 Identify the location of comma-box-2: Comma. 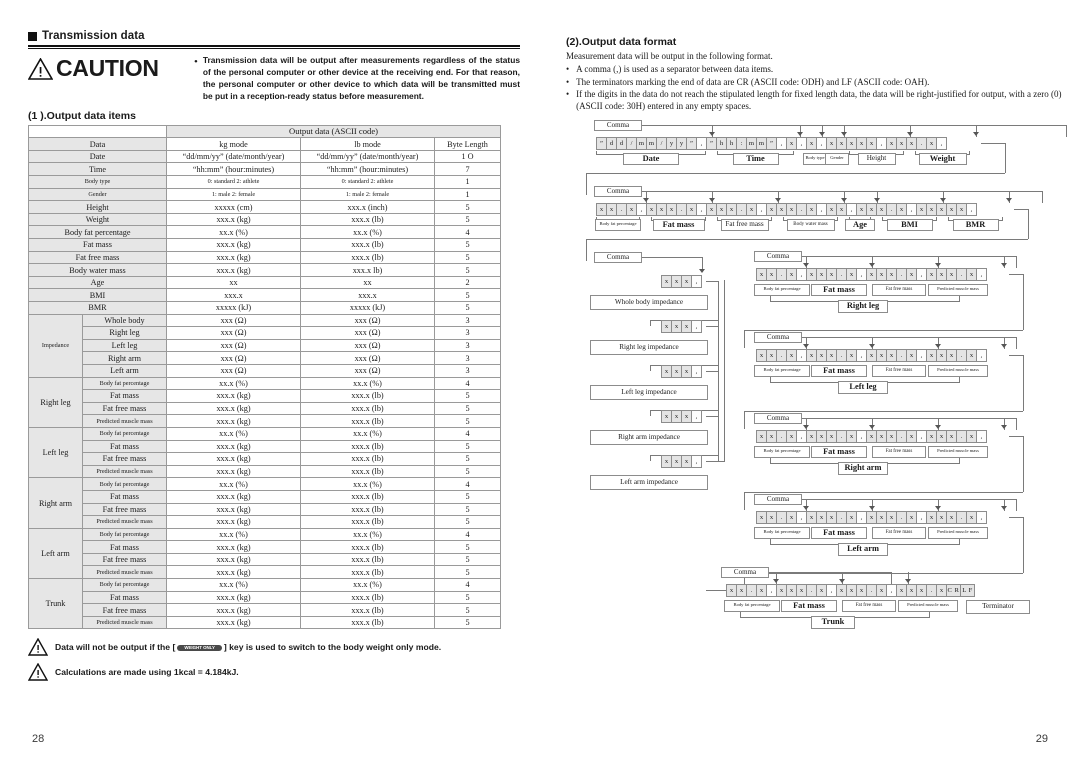
(618, 191).